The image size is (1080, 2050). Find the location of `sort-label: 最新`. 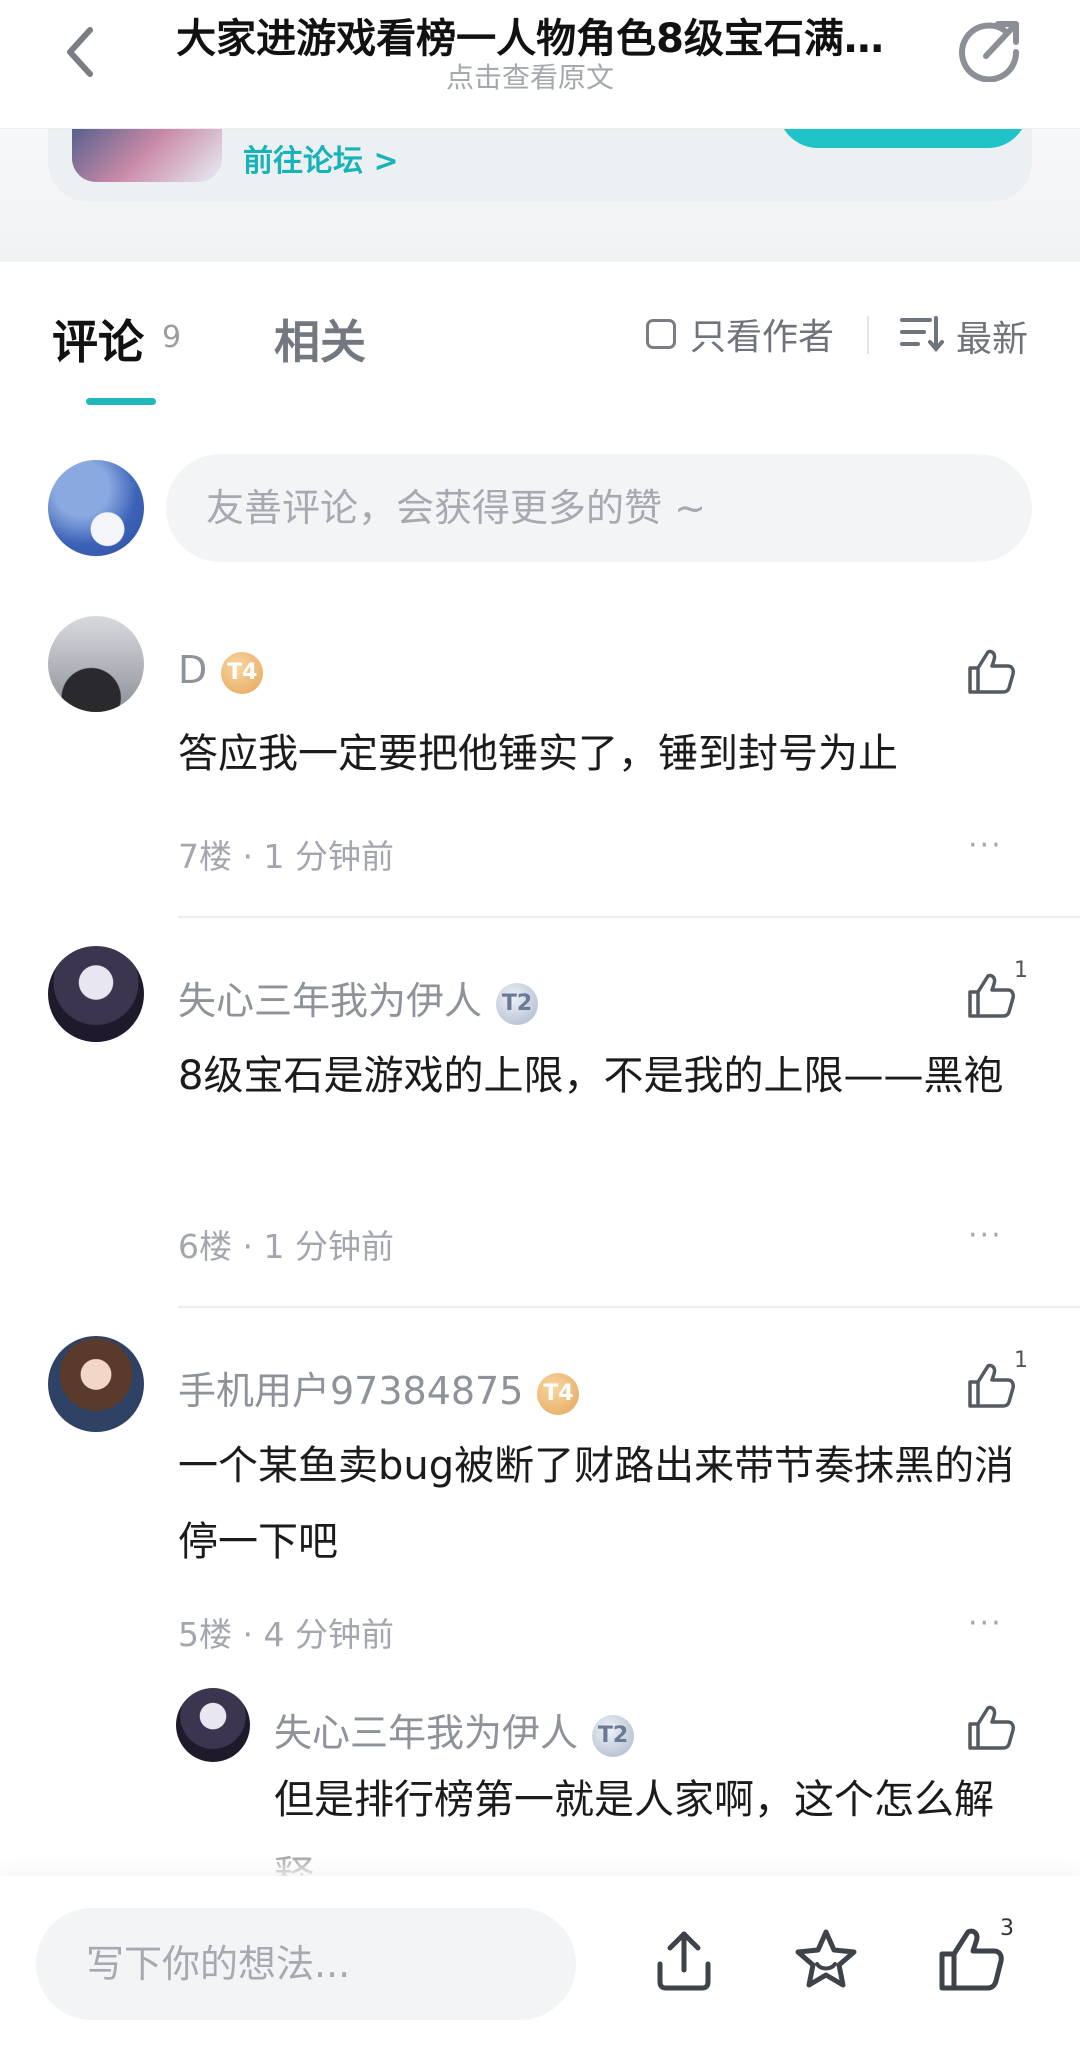

sort-label: 最新 is located at coordinates (992, 339).